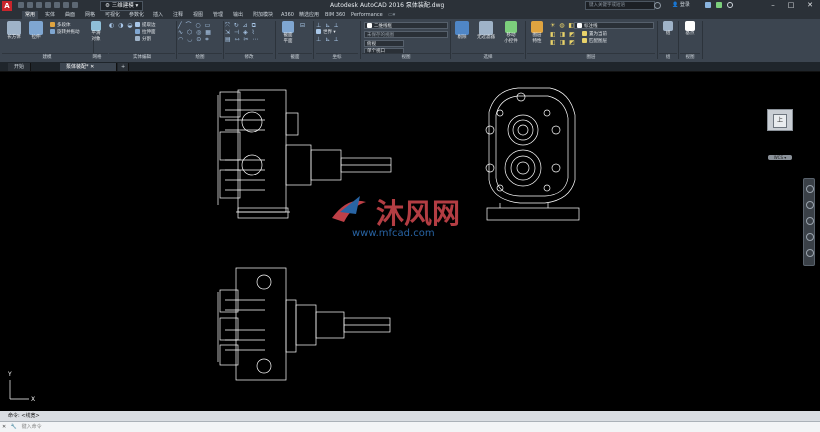 This screenshot has height=432, width=820. I want to click on draw-tools-row-2: ∿ ⬡ ◎ ▦, so click(195, 32).